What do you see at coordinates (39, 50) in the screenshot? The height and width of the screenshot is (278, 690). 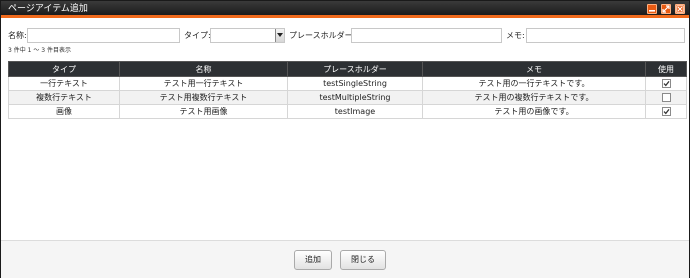 I see `record-count: 3 件中 1 ～ 3 件目表示` at bounding box center [39, 50].